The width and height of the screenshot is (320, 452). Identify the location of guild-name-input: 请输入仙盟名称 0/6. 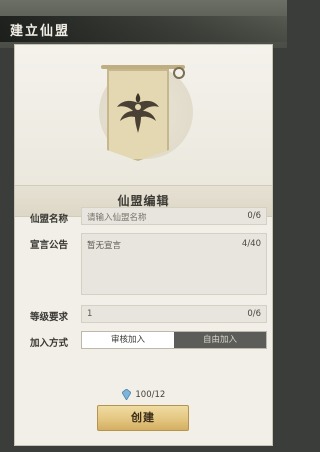
(174, 216).